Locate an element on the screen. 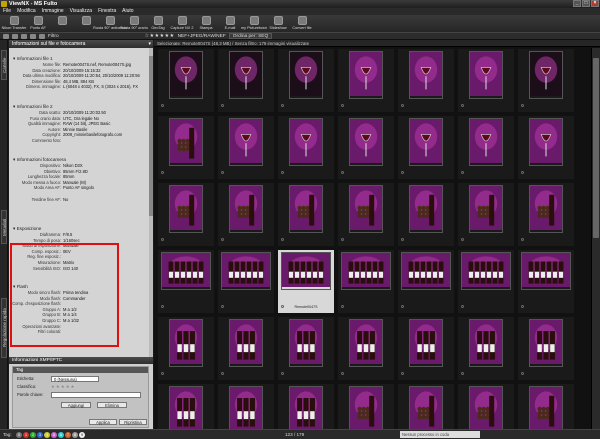 This screenshot has width=600, height=439. tab-regolazione-rapida: Regolazione rapida is located at coordinates (4, 328).